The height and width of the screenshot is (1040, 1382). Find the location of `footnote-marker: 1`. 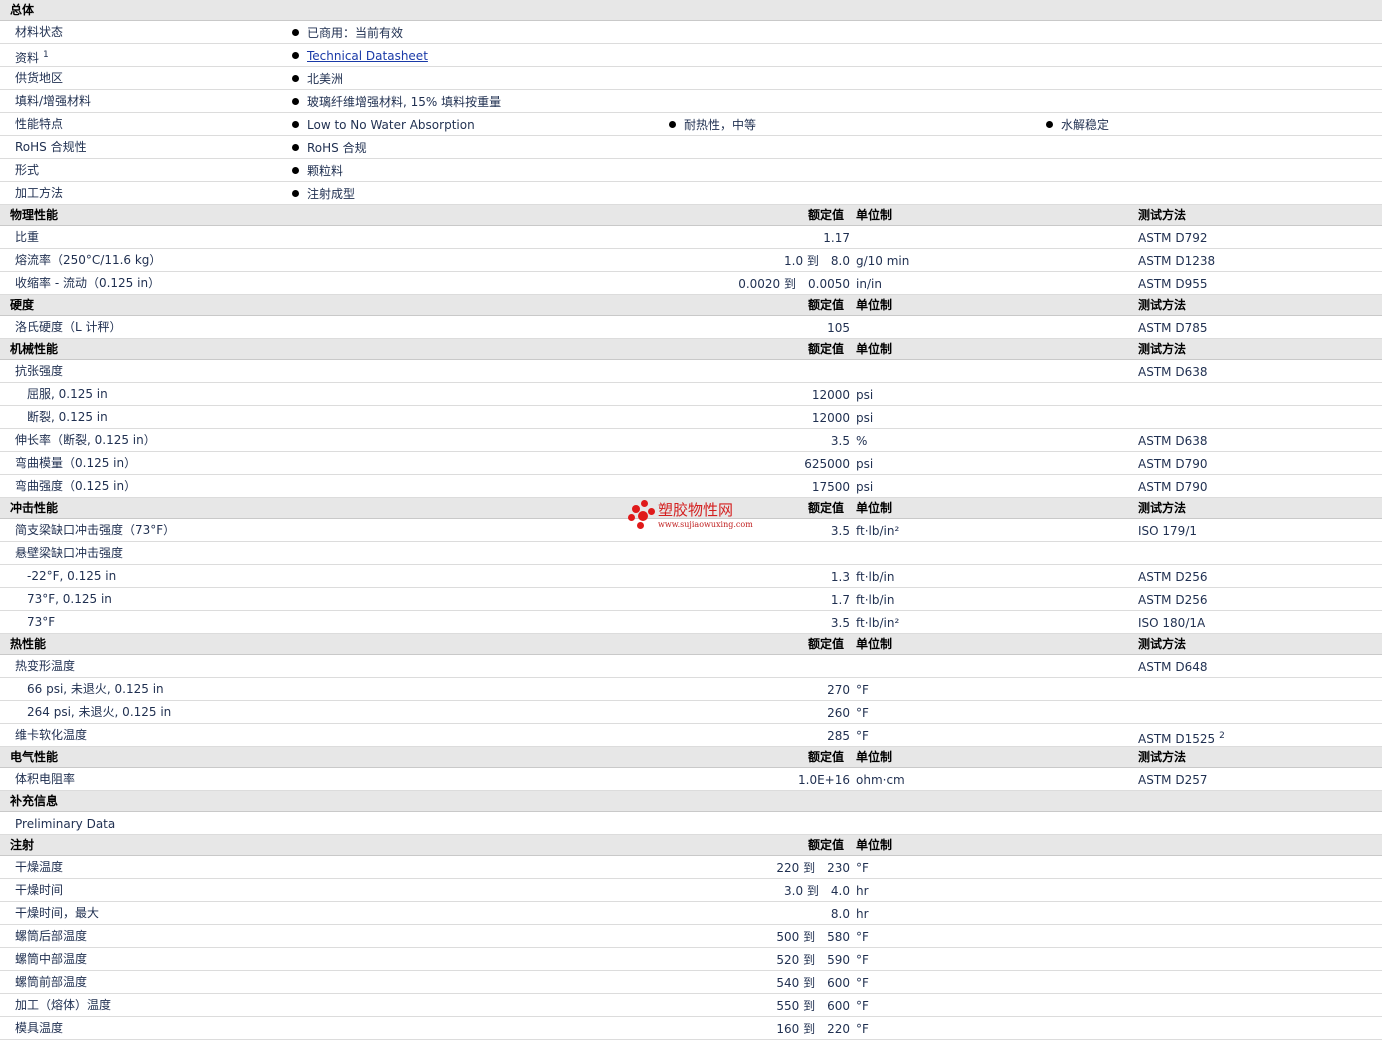

footnote-marker: 1 is located at coordinates (46, 55).